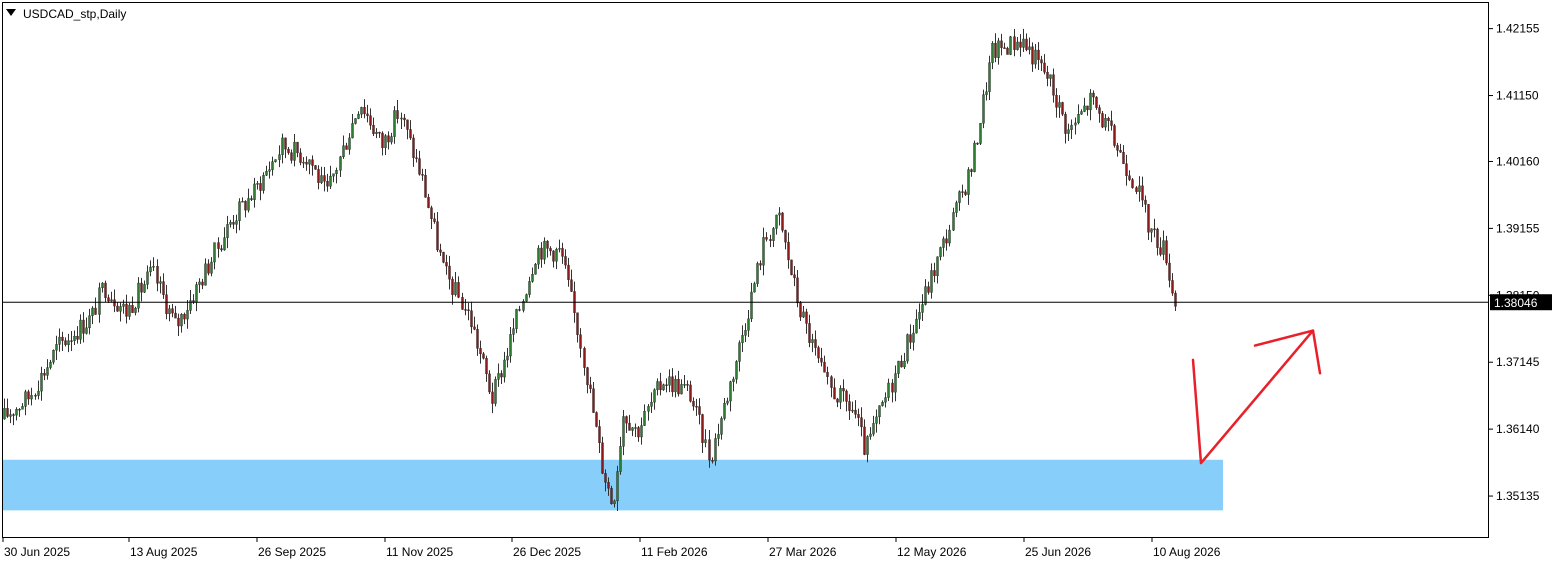 Image resolution: width=1561 pixels, height=566 pixels. What do you see at coordinates (292, 552) in the screenshot?
I see `x-tick-label: 26 Sep 2025` at bounding box center [292, 552].